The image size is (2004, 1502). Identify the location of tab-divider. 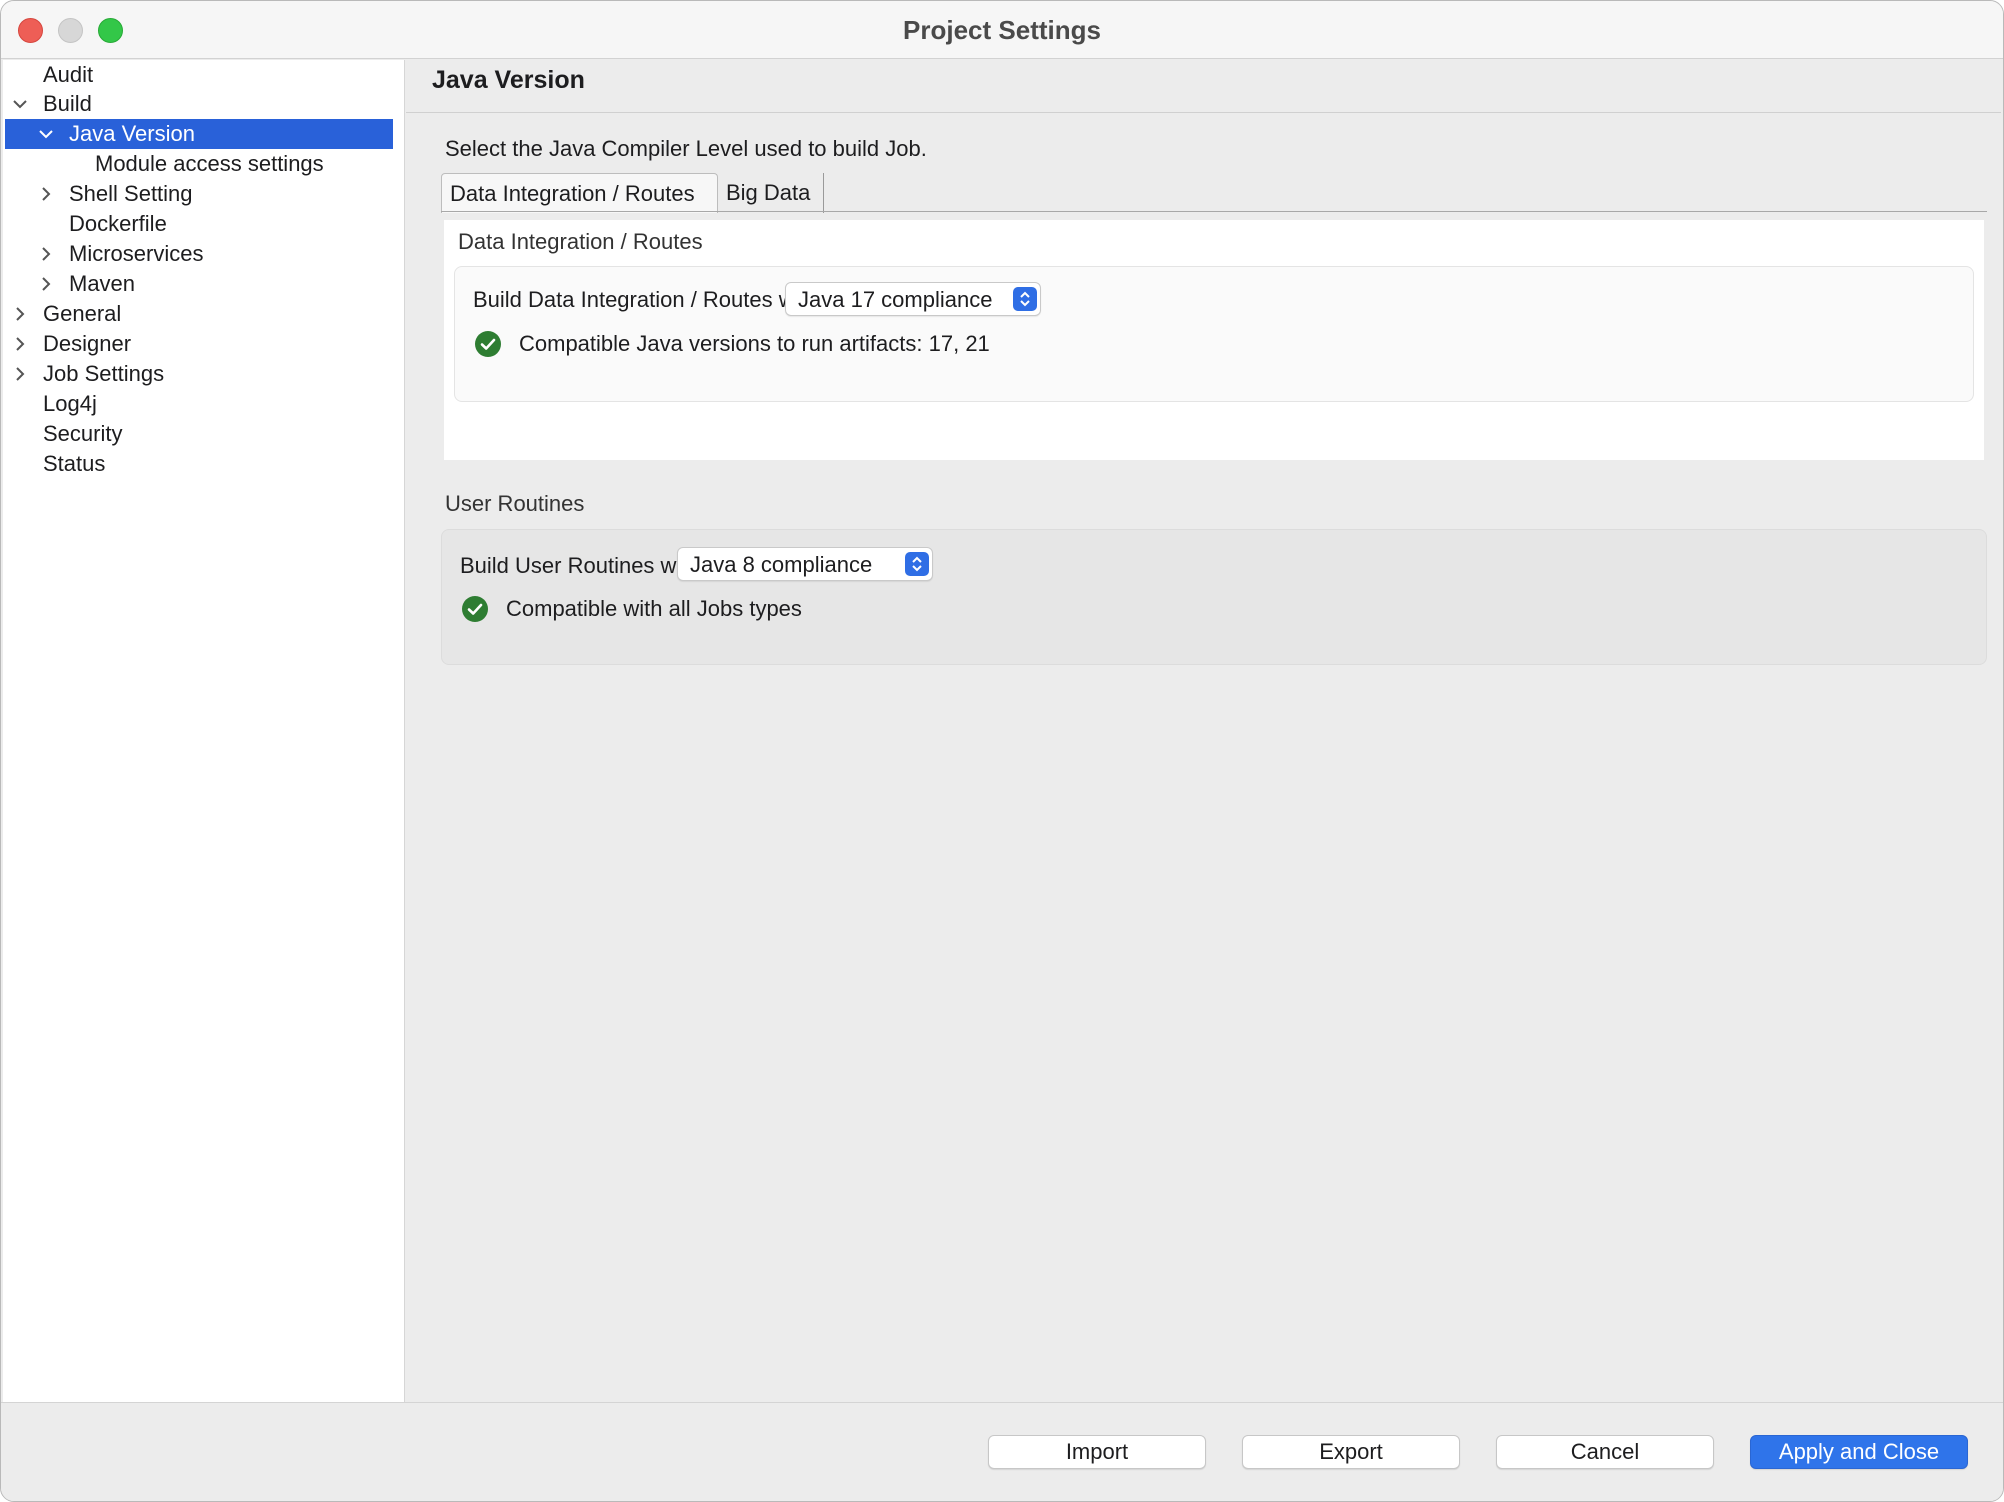
(1214, 211).